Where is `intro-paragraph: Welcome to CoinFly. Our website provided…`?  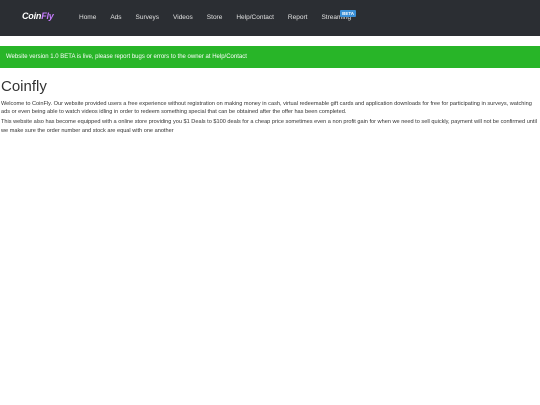
intro-paragraph: Welcome to CoinFly. Our website provided… is located at coordinates (266, 108).